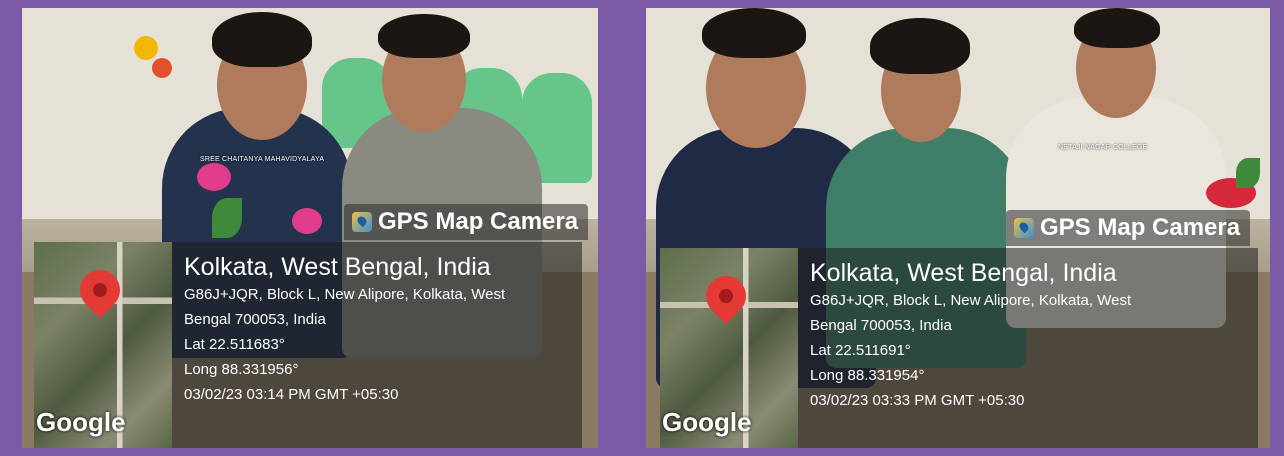 This screenshot has width=1284, height=456. What do you see at coordinates (1103, 147) in the screenshot?
I see `college-label: NETAJI NAGAR COLLEGE` at bounding box center [1103, 147].